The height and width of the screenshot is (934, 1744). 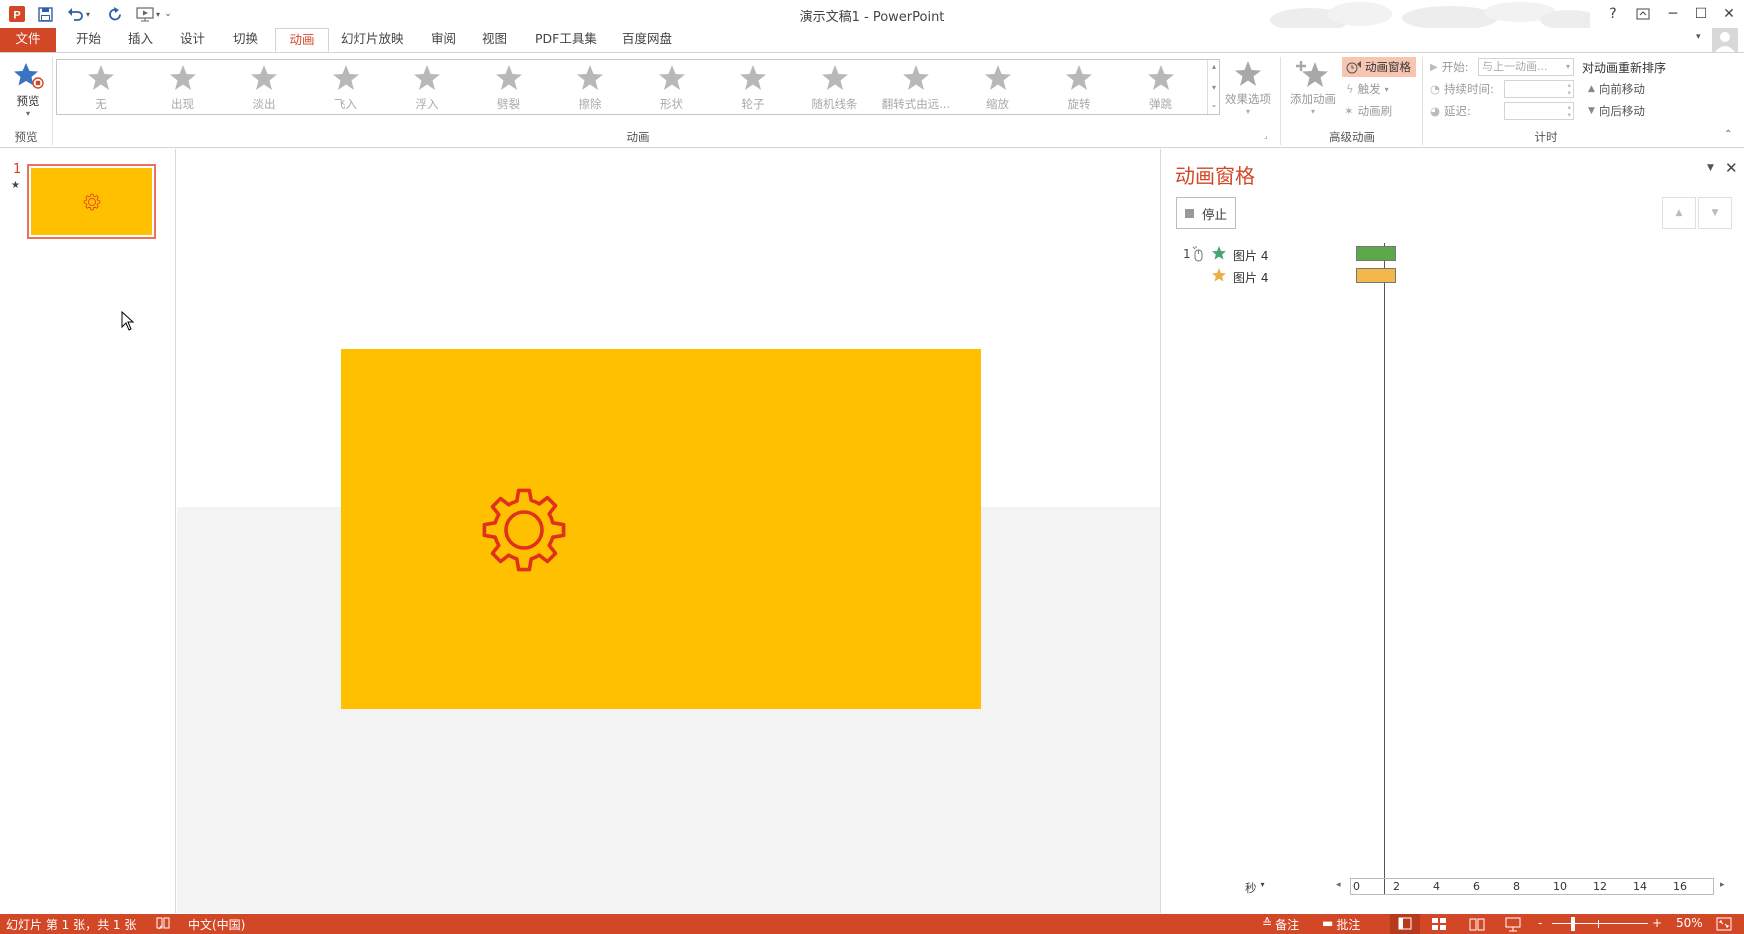 What do you see at coordinates (1616, 111) in the screenshot?
I see `move-later-button: ▼ 向后移动` at bounding box center [1616, 111].